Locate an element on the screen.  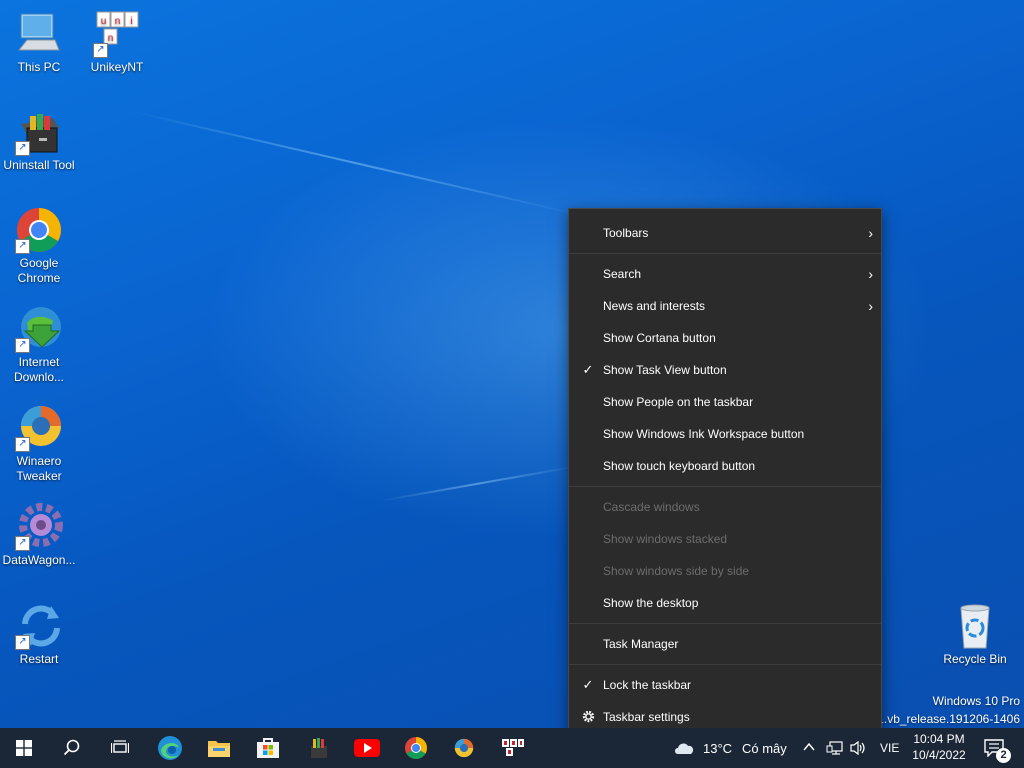
menu-item-taskbar-settings: Taskbar settings is located at coordinates (725, 717).